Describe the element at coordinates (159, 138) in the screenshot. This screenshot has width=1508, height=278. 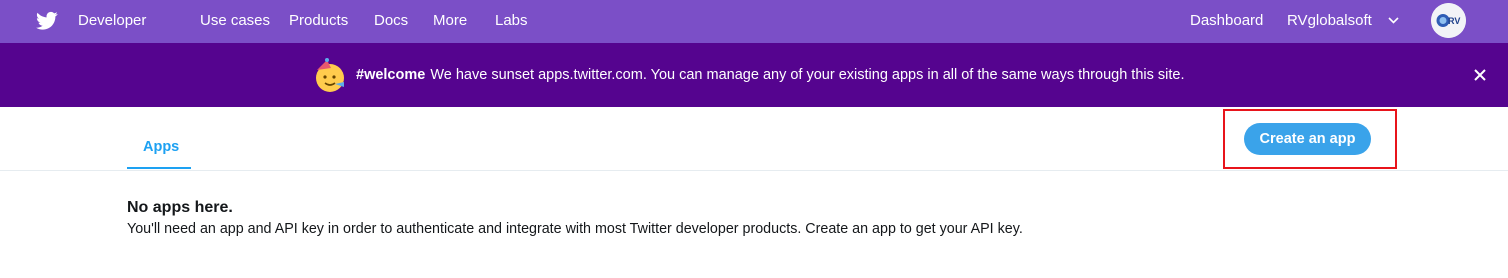
I see `tab-apps: Apps` at that location.